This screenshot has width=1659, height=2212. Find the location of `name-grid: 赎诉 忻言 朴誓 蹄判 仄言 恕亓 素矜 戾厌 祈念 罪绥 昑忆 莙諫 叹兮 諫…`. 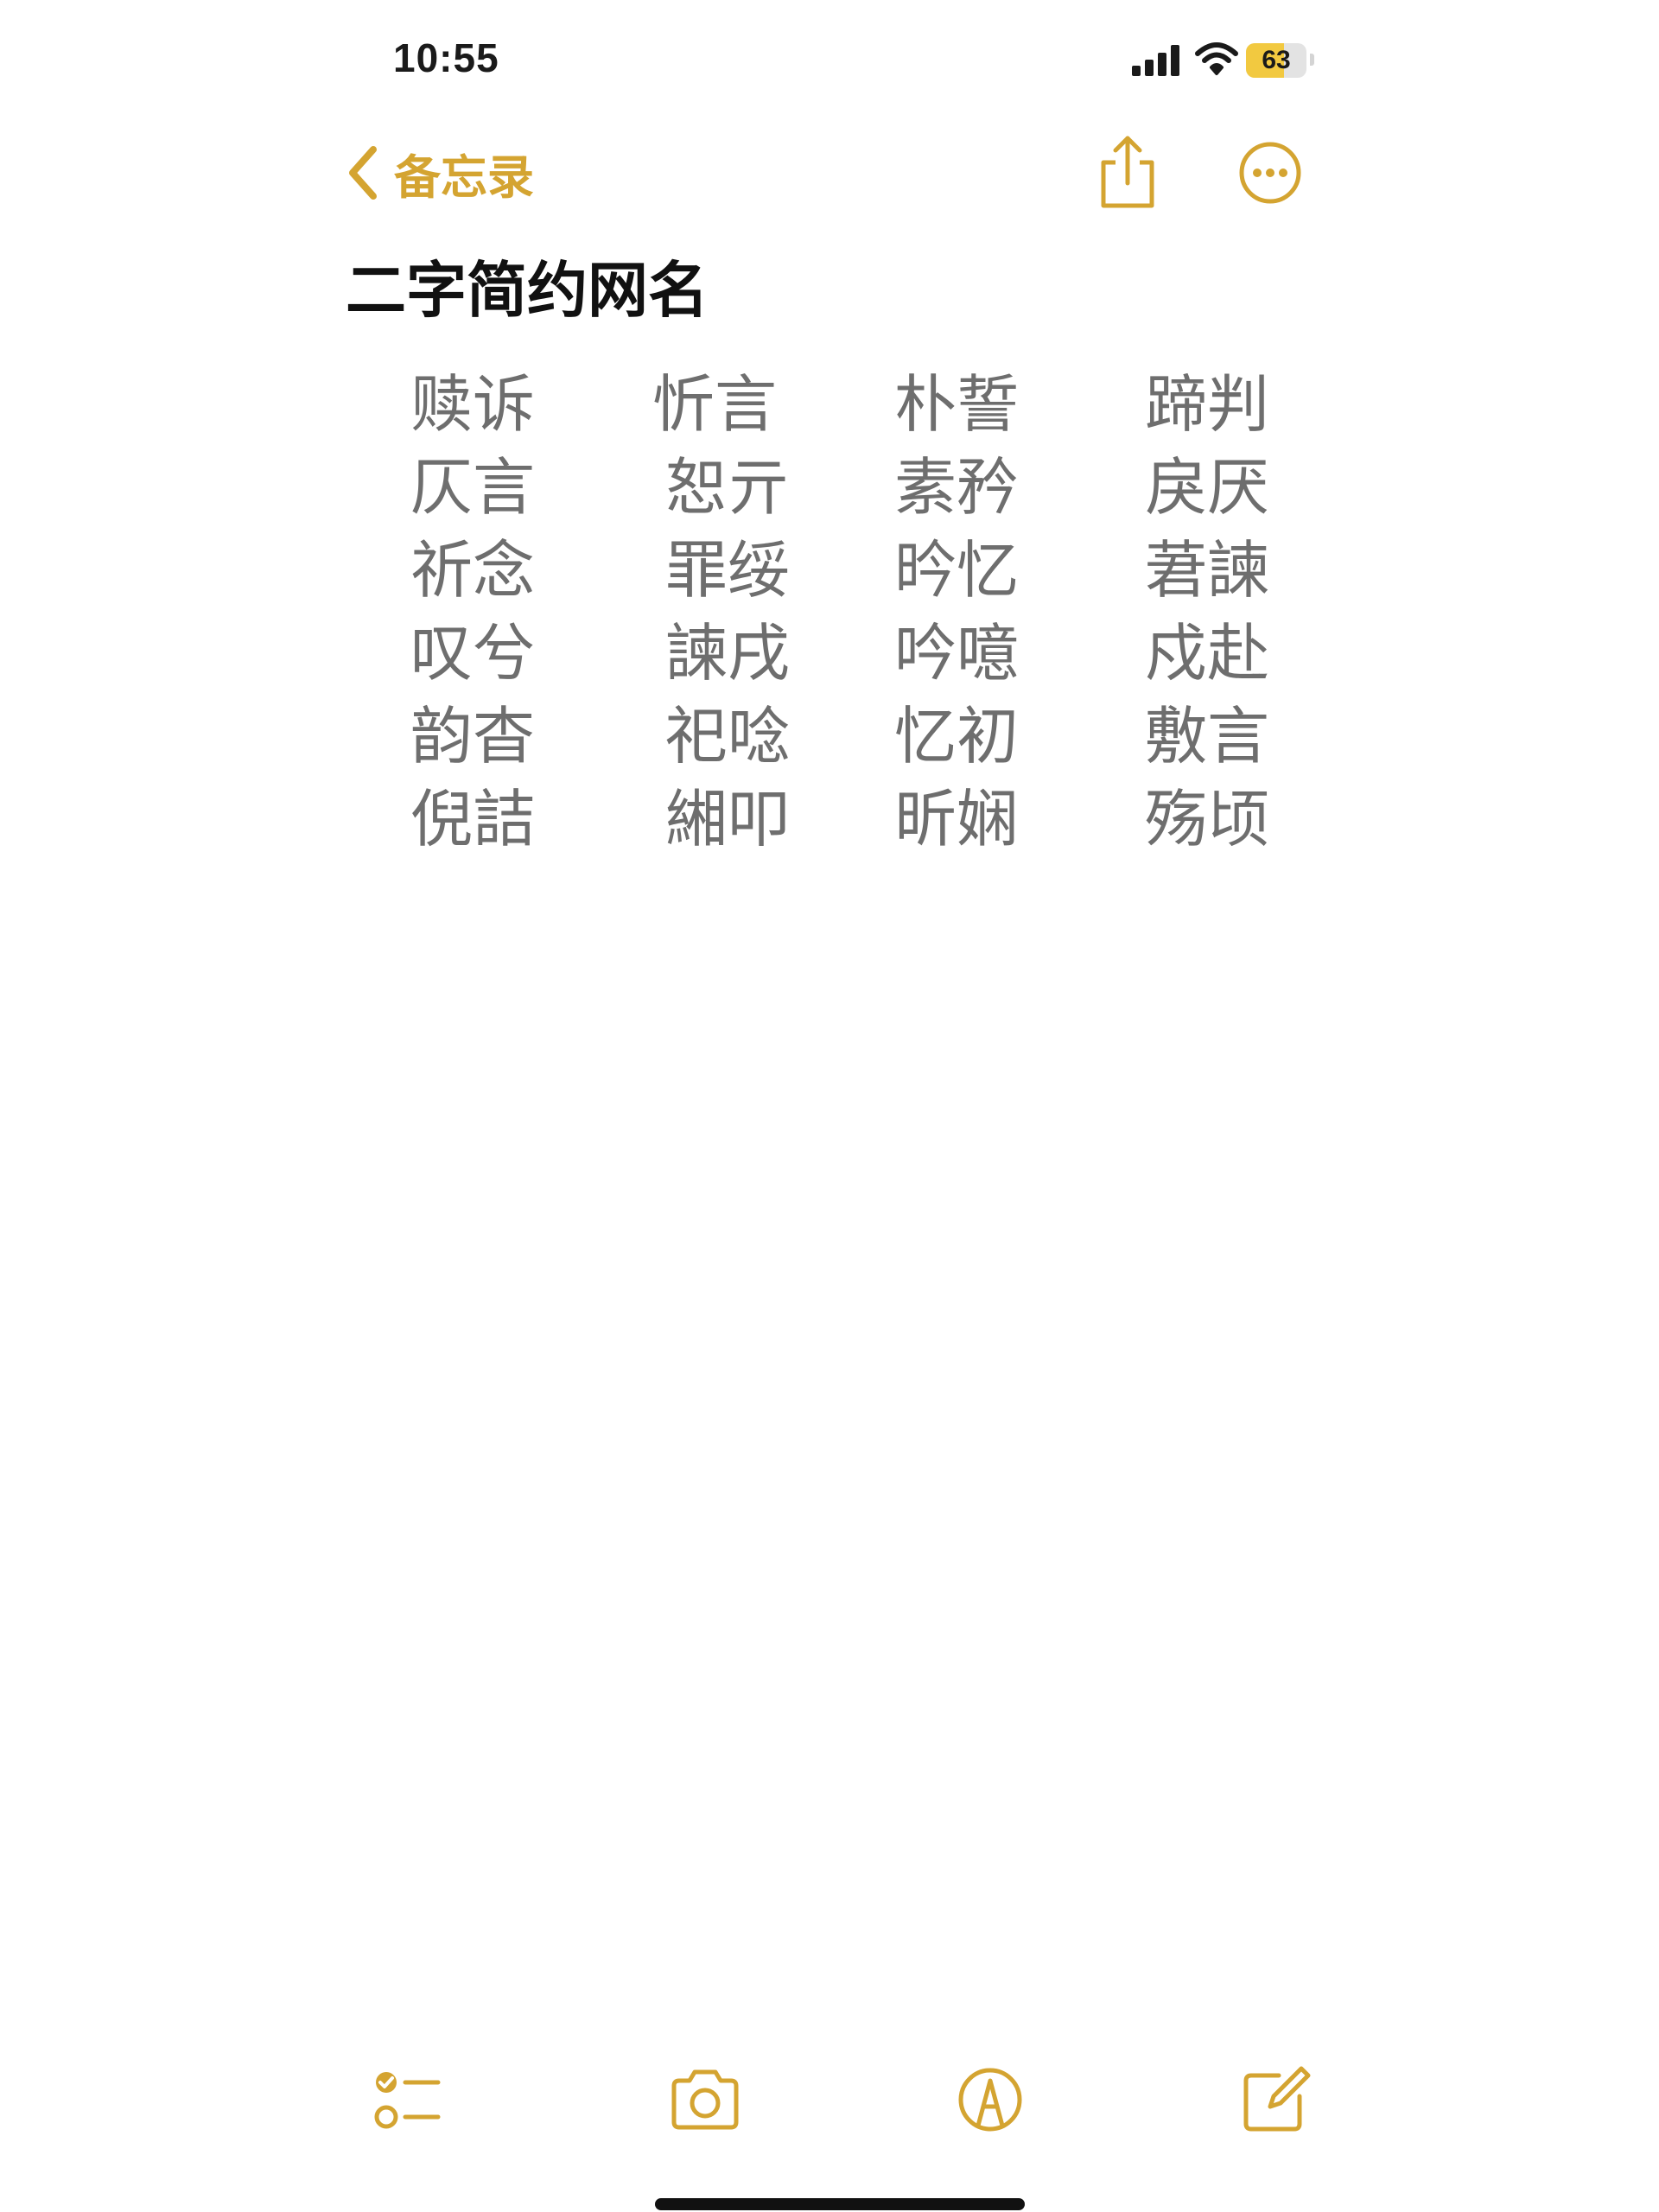

name-grid: 赎诉 忻言 朴誓 蹄判 仄言 恕亓 素矜 戾厌 祈念 罪绥 昑忆 莙諫 叹兮 諫… is located at coordinates (881, 612).